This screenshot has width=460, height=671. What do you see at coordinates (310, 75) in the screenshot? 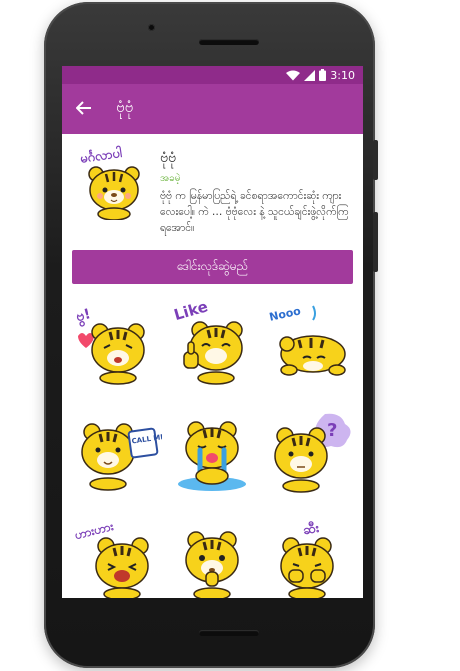
I see `signal-icon` at bounding box center [310, 75].